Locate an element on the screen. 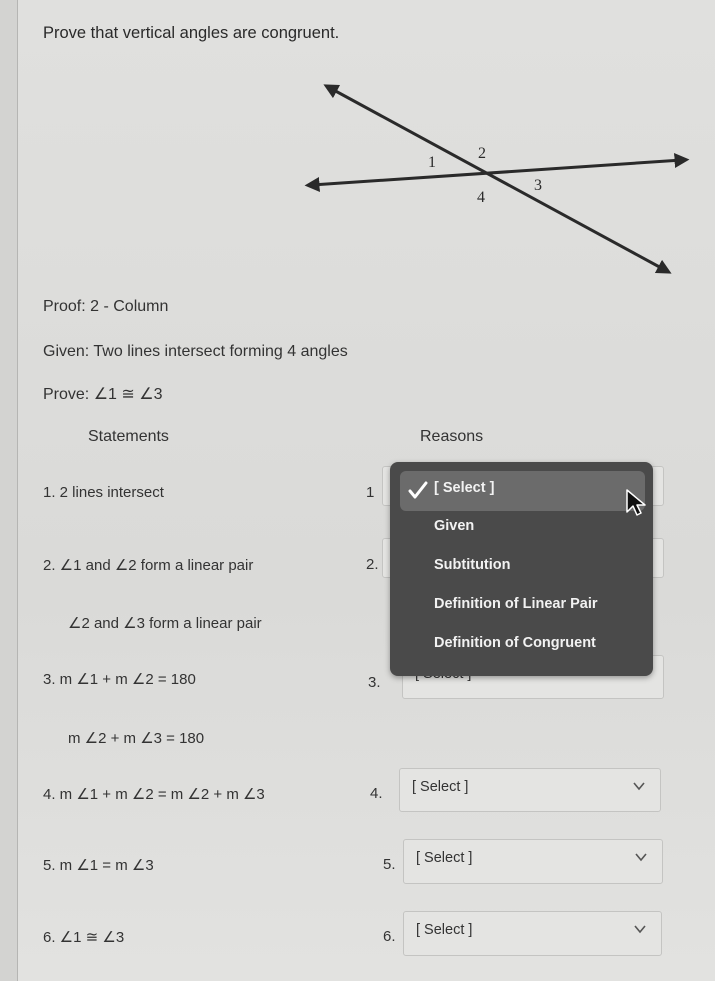  reason-select-4: [ Select ] is located at coordinates (530, 790).